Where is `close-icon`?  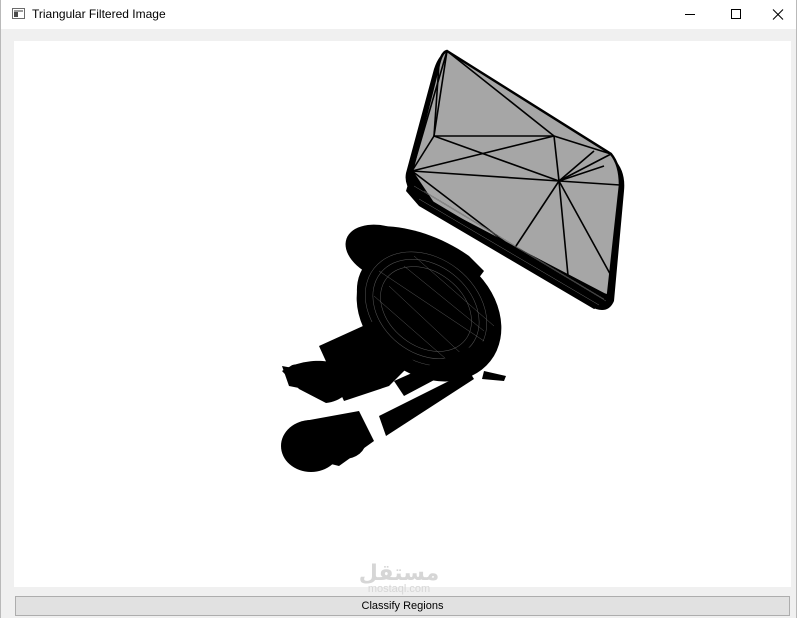
close-icon is located at coordinates (778, 14).